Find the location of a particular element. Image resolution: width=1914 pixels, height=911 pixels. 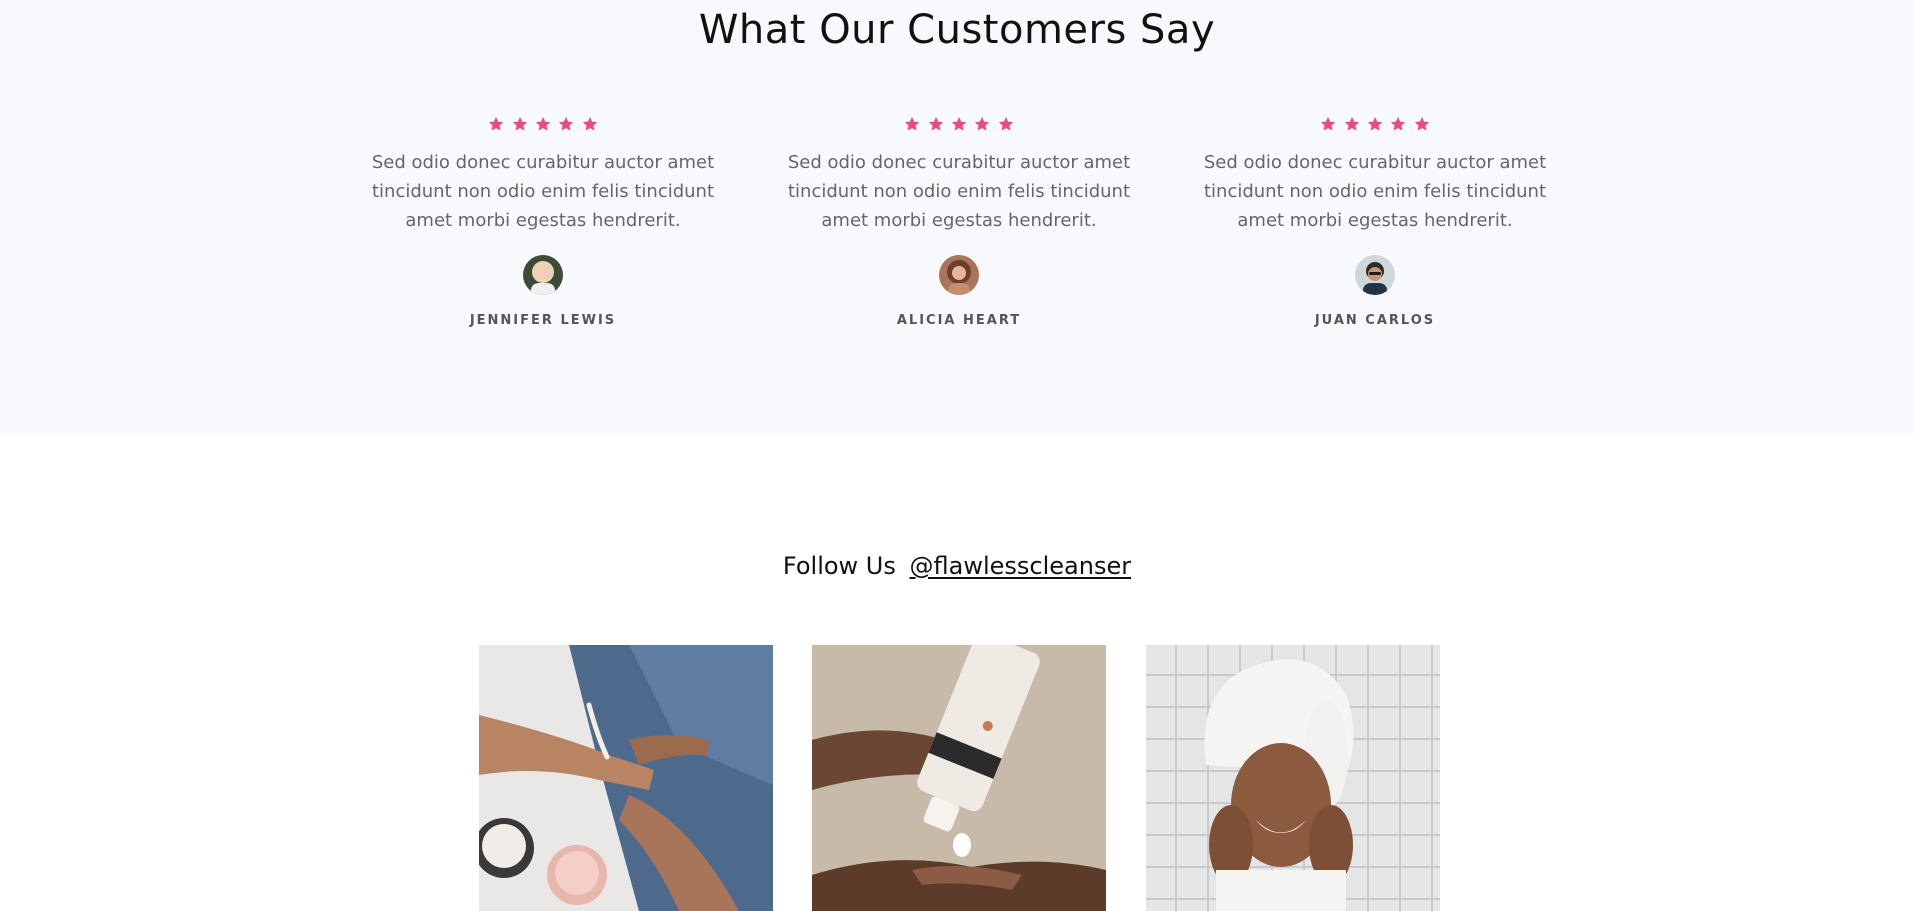

applying-lotion-on-arm-photo is located at coordinates (626, 778).